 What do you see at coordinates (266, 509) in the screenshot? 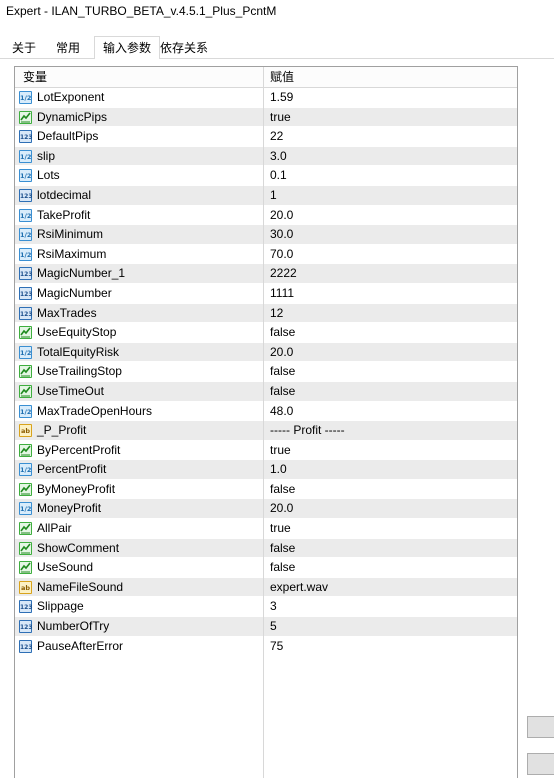
I see `parameter-row: 1/2 MoneyProfit 20.0` at bounding box center [266, 509].